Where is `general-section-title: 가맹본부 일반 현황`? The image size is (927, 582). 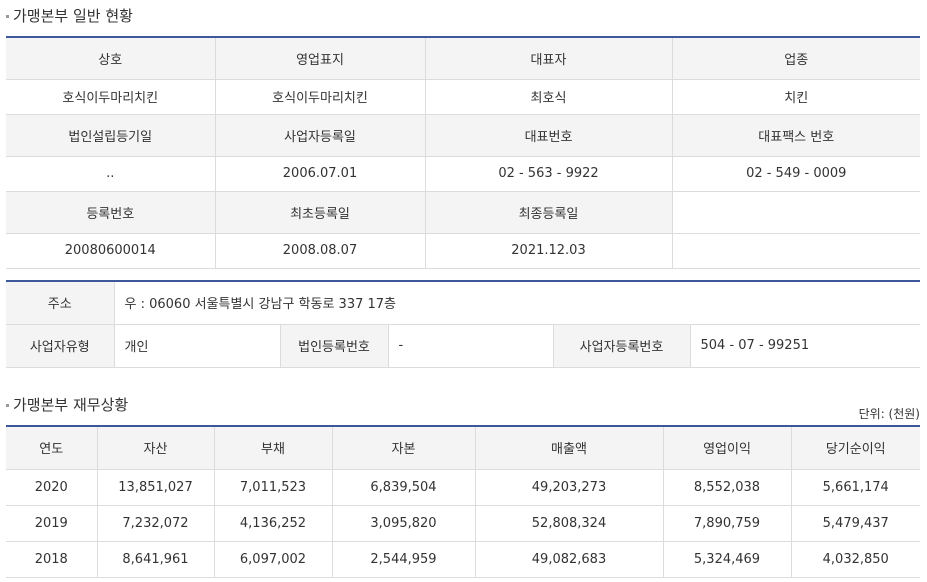 general-section-title: 가맹본부 일반 현황 is located at coordinates (69, 15).